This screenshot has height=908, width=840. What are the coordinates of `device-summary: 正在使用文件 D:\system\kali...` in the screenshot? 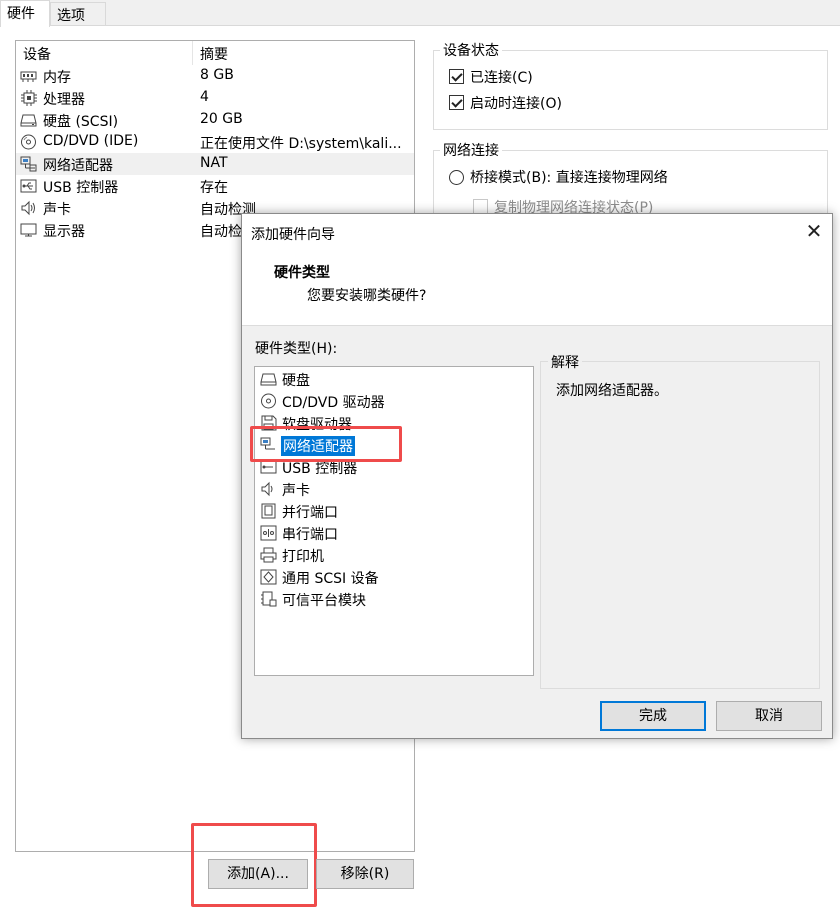 It's located at (301, 144).